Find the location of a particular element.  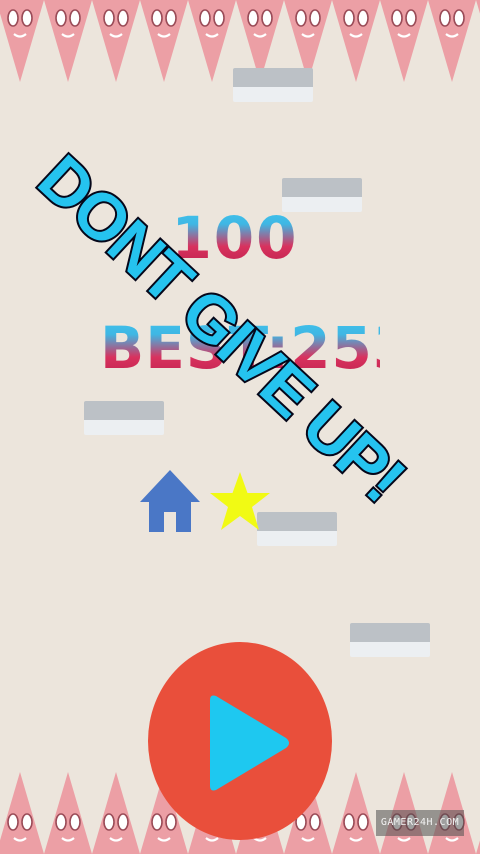

home-icon is located at coordinates (170, 501).